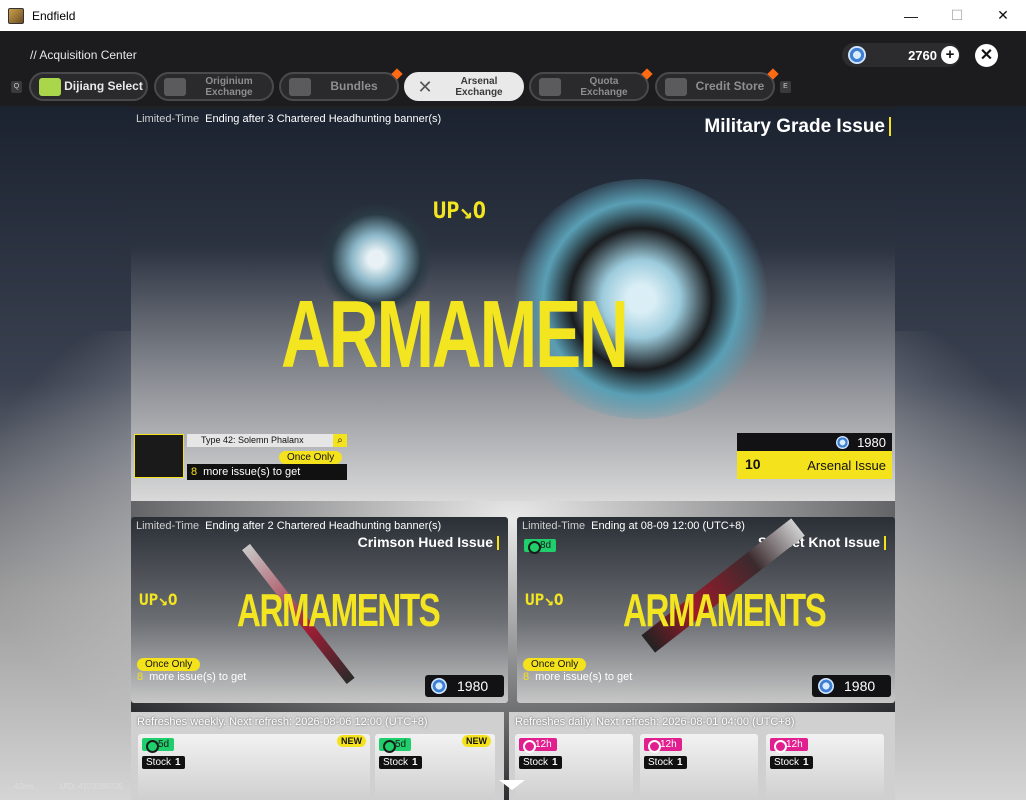 The height and width of the screenshot is (800, 1026). I want to click on timer-badge: 5d, so click(395, 745).